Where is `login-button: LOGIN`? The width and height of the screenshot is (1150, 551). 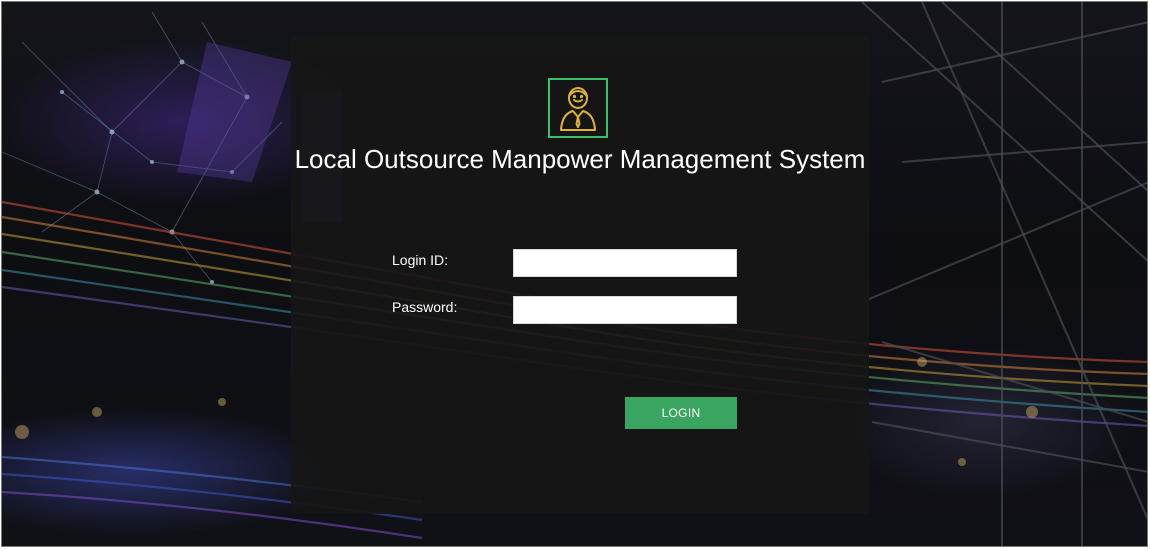 login-button: LOGIN is located at coordinates (681, 413).